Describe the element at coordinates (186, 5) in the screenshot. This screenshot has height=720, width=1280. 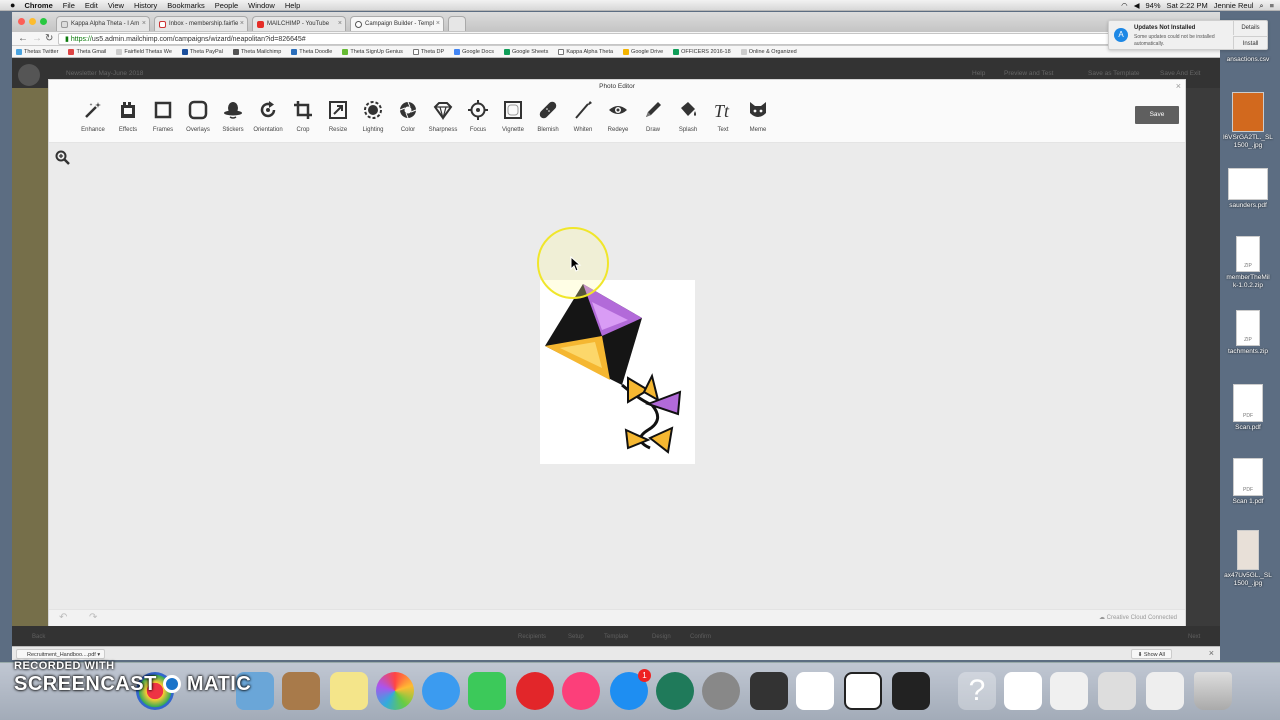
I see `menu-bookmarks: Bookmarks` at that location.